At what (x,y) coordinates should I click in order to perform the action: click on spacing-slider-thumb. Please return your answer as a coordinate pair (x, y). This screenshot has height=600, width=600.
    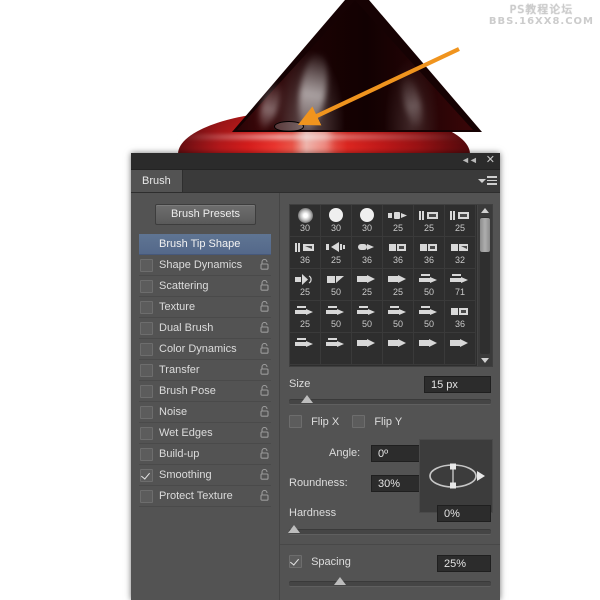
    Looking at the image, I should click on (340, 581).